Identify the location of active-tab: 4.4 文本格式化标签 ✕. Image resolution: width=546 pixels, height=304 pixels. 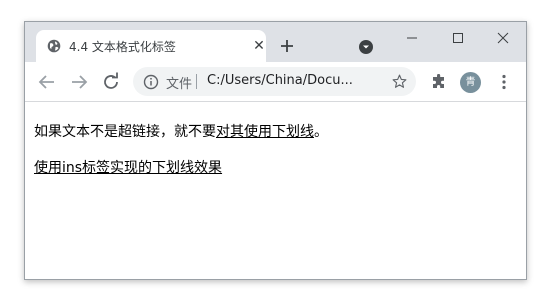
(151, 46).